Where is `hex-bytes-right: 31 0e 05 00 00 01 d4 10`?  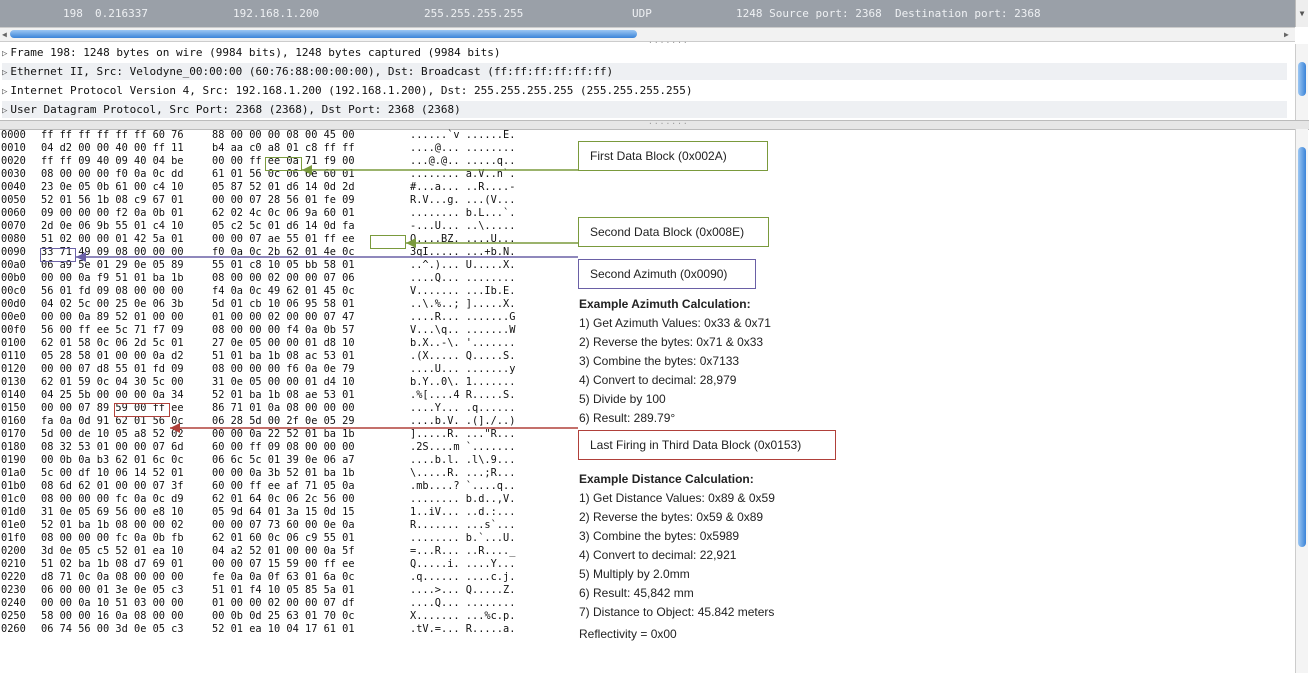 hex-bytes-right: 31 0e 05 00 00 01 d4 10 is located at coordinates (283, 382).